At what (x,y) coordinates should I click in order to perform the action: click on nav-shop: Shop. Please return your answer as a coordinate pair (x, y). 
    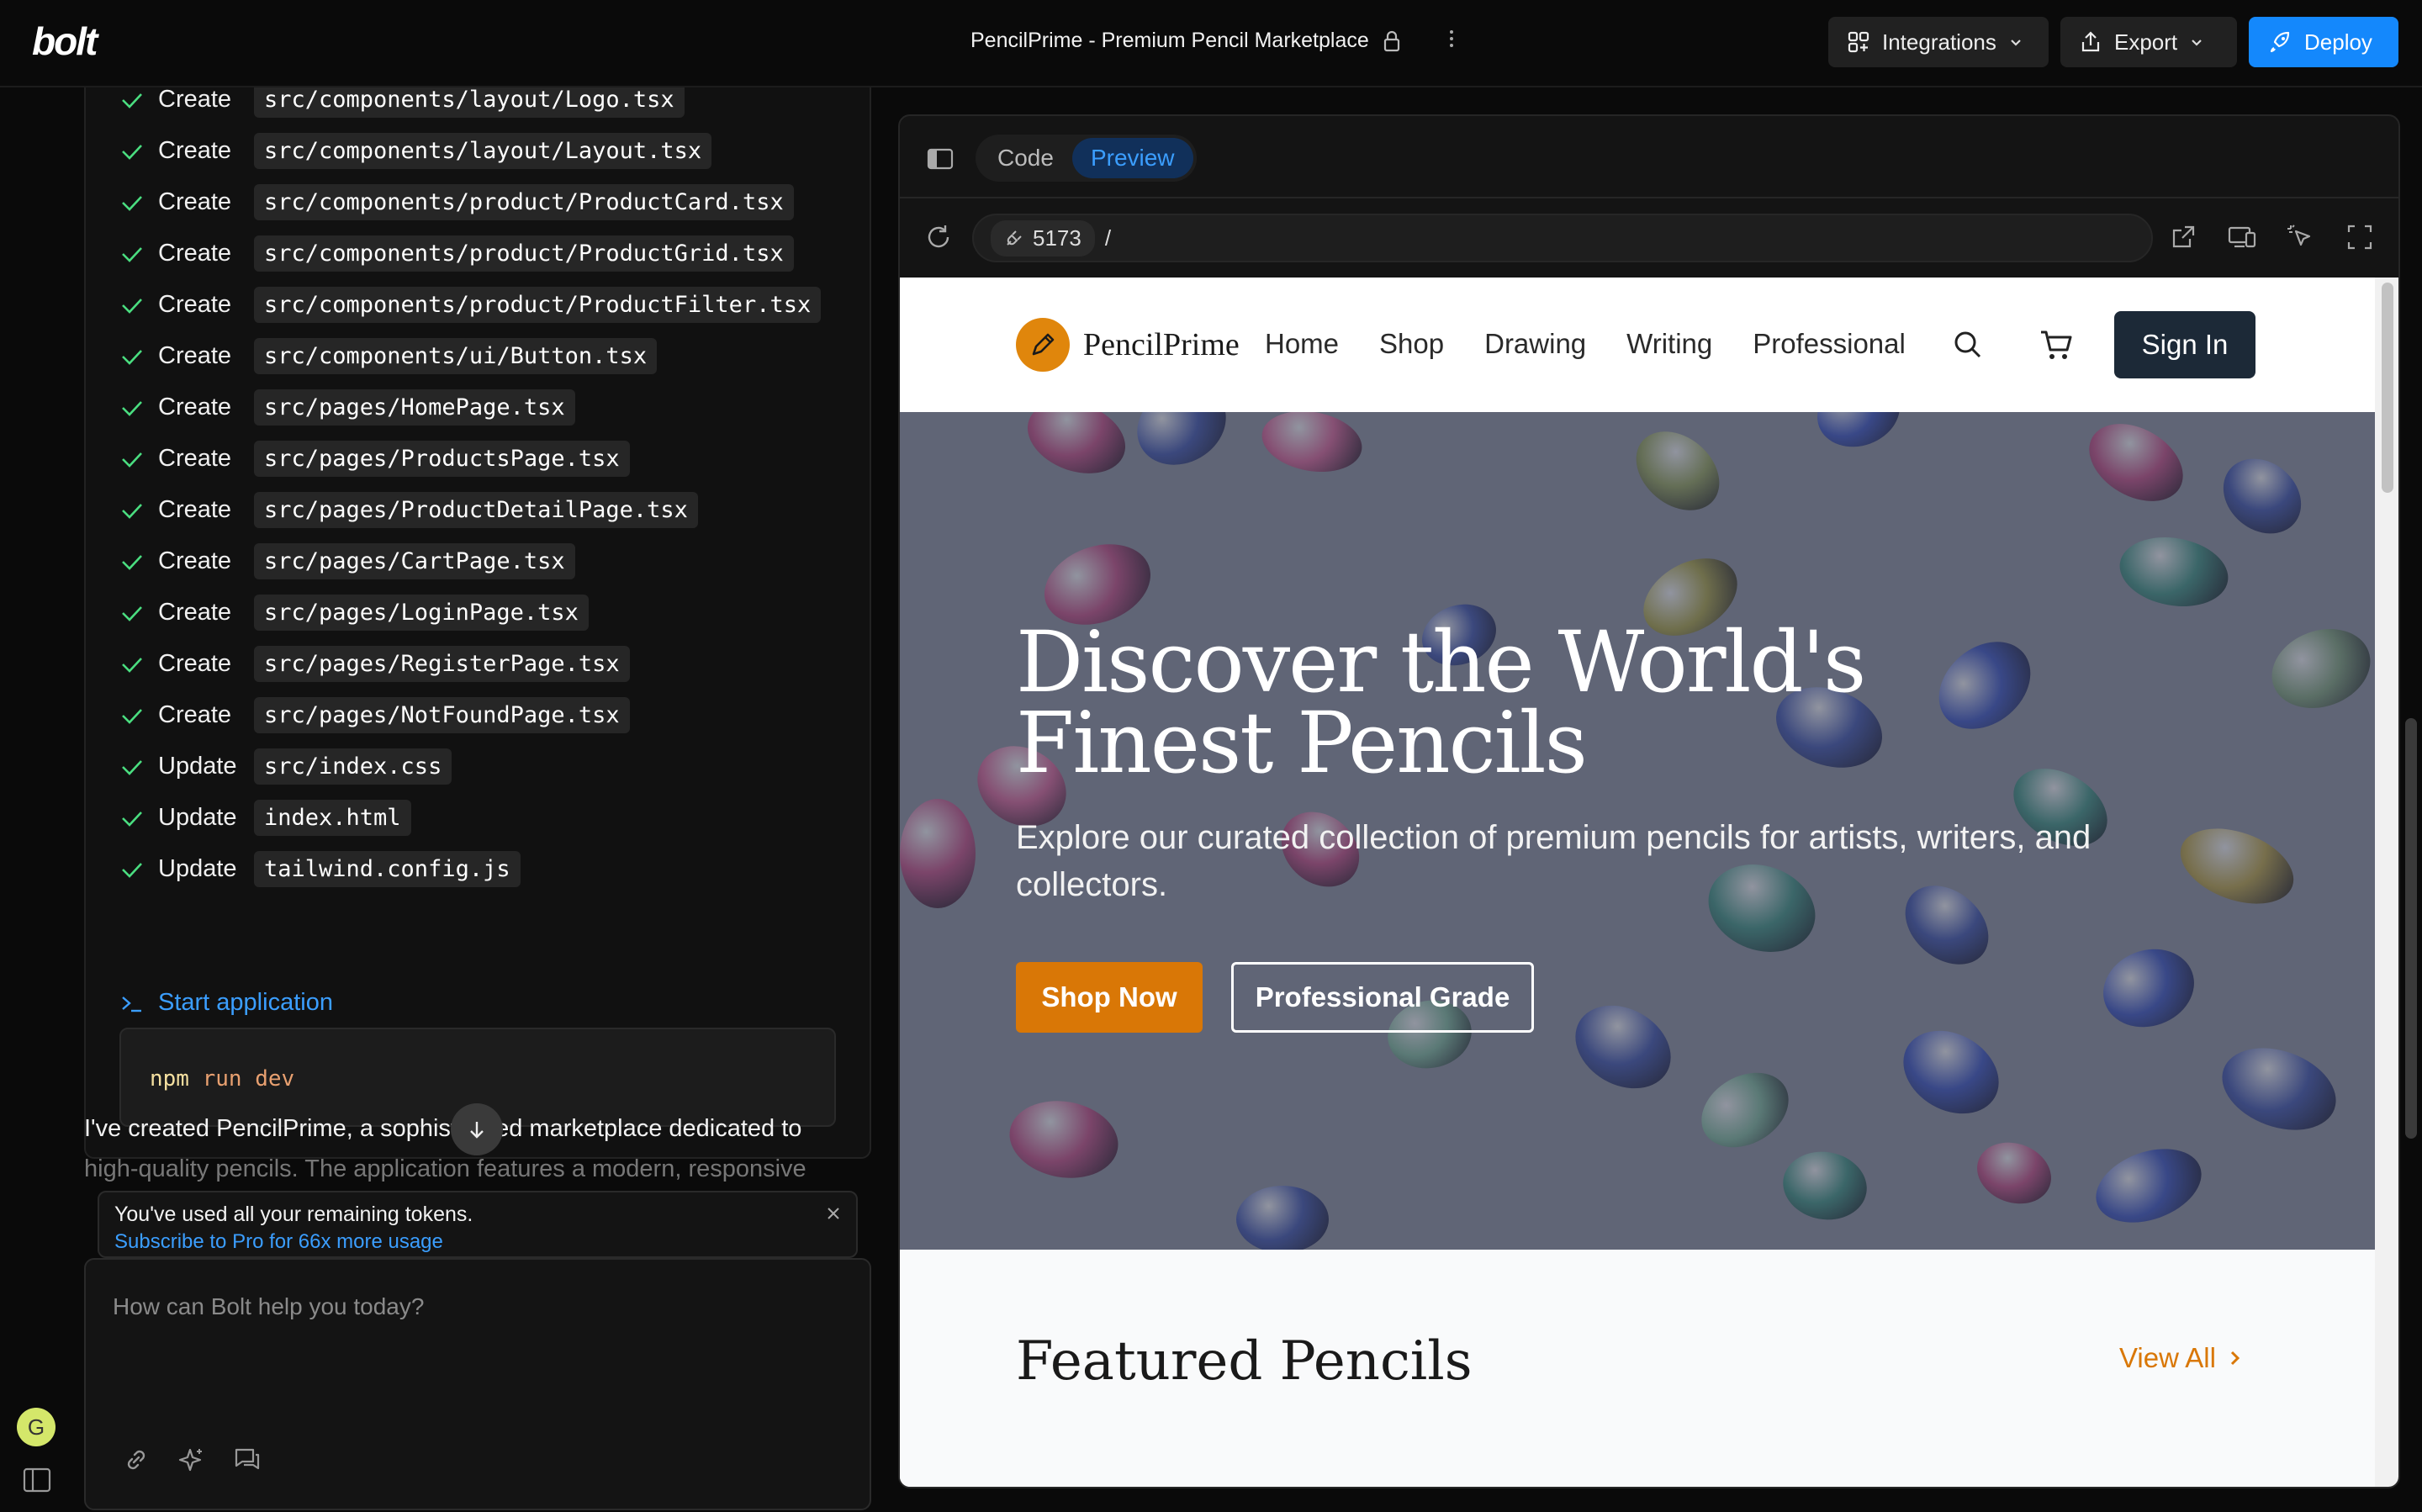
    Looking at the image, I should click on (1411, 344).